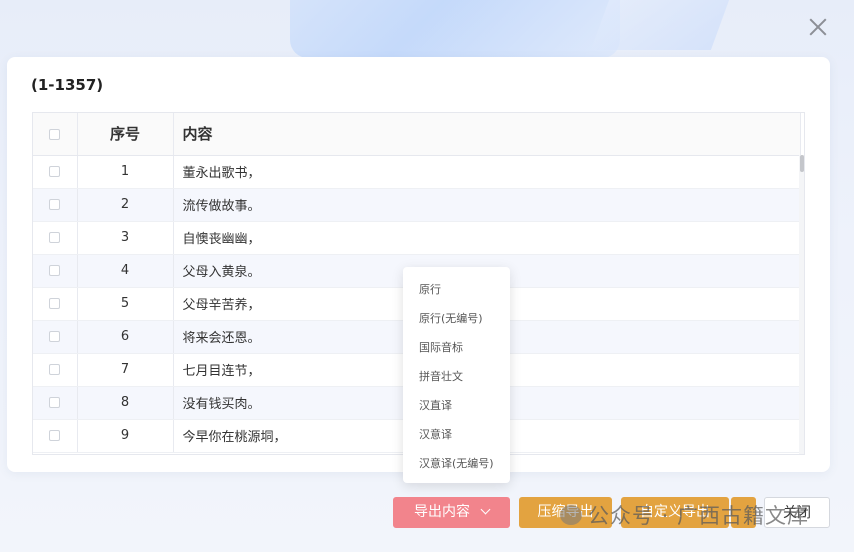 This screenshot has width=854, height=552. I want to click on custom-export-dropdown-button, so click(743, 512).